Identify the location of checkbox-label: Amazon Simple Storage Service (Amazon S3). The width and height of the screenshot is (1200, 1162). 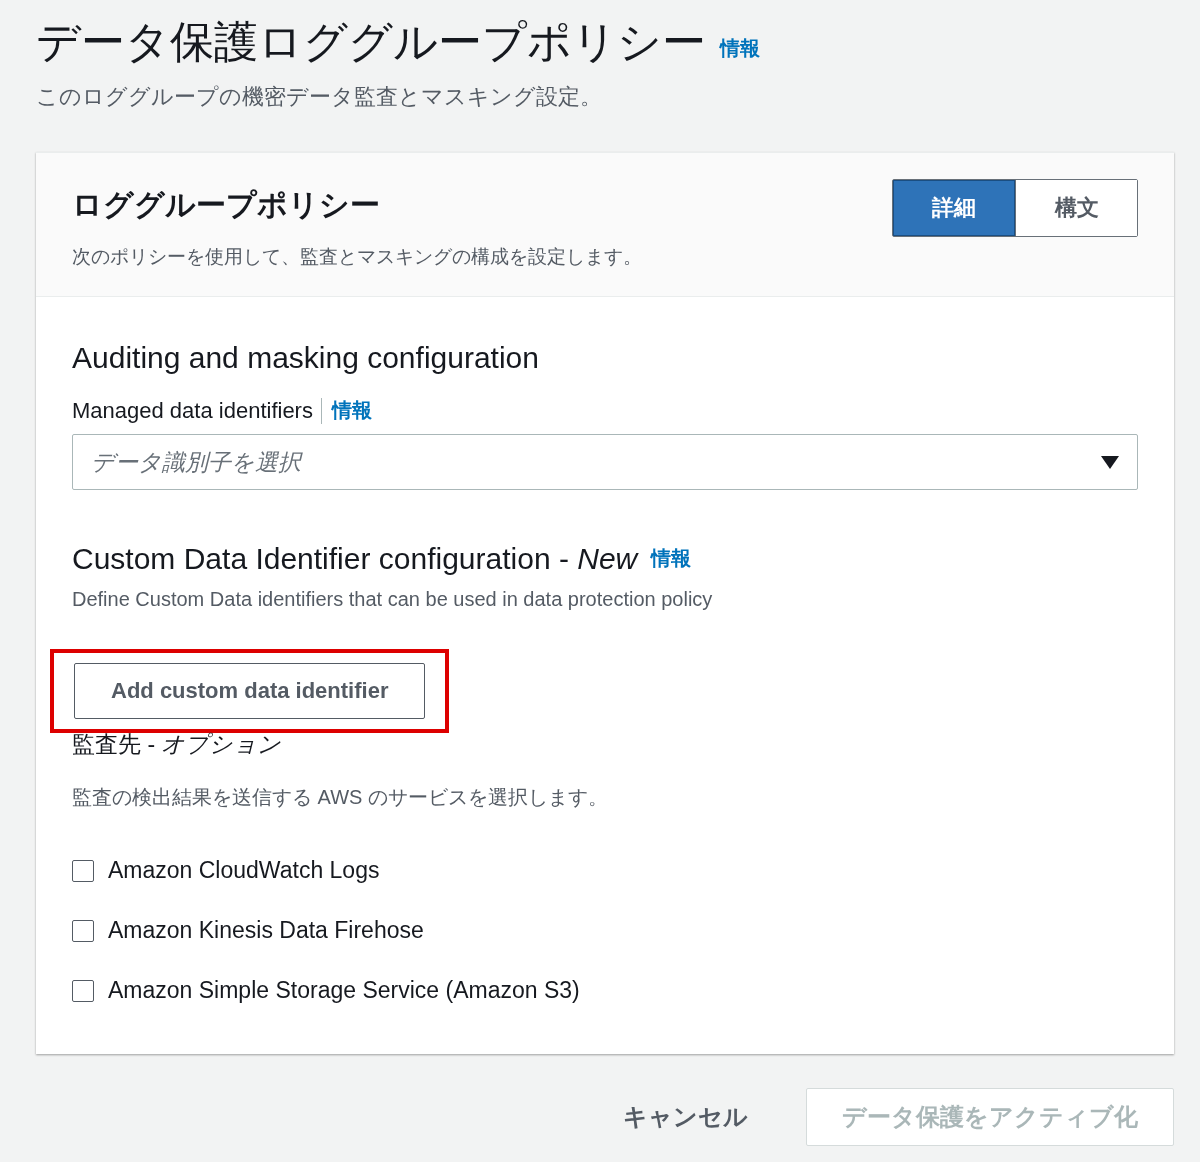
(344, 990).